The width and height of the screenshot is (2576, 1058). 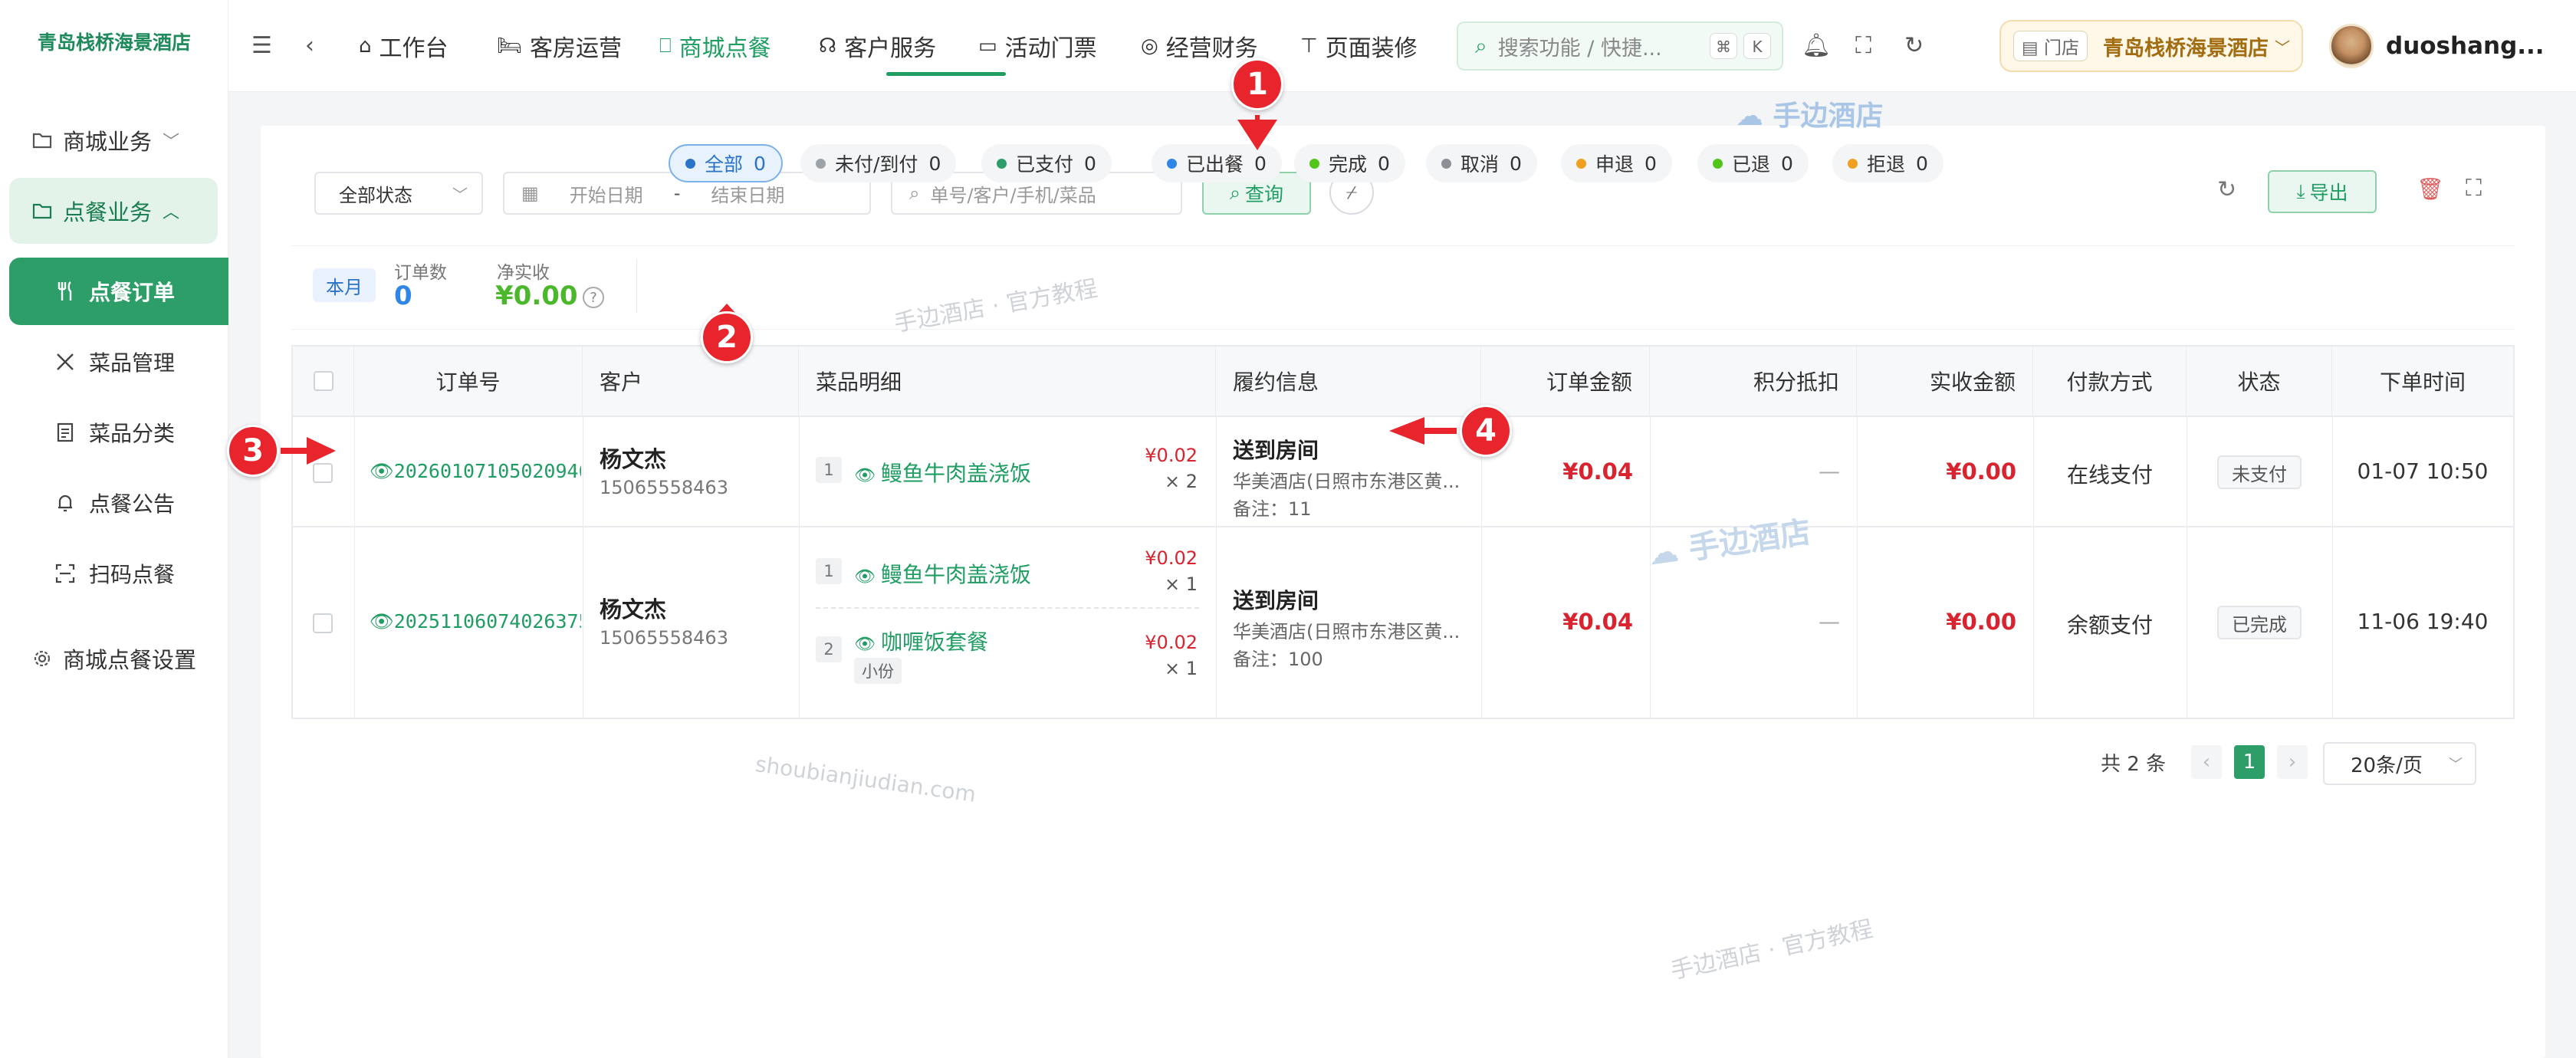 I want to click on annotation-badge-2: 2, so click(x=727, y=337).